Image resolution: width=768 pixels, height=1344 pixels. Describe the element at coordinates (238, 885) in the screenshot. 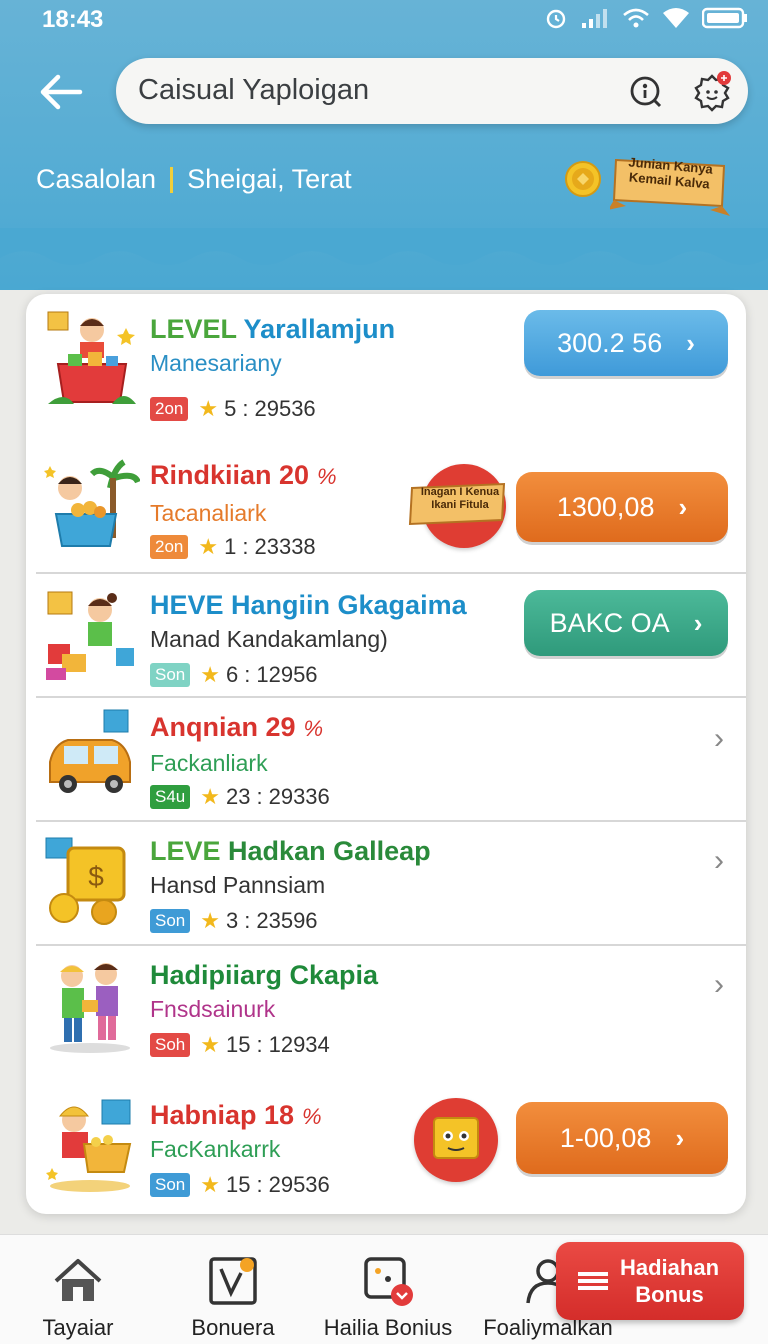

I see `item-subtitle: Hansd Pannsiam` at that location.